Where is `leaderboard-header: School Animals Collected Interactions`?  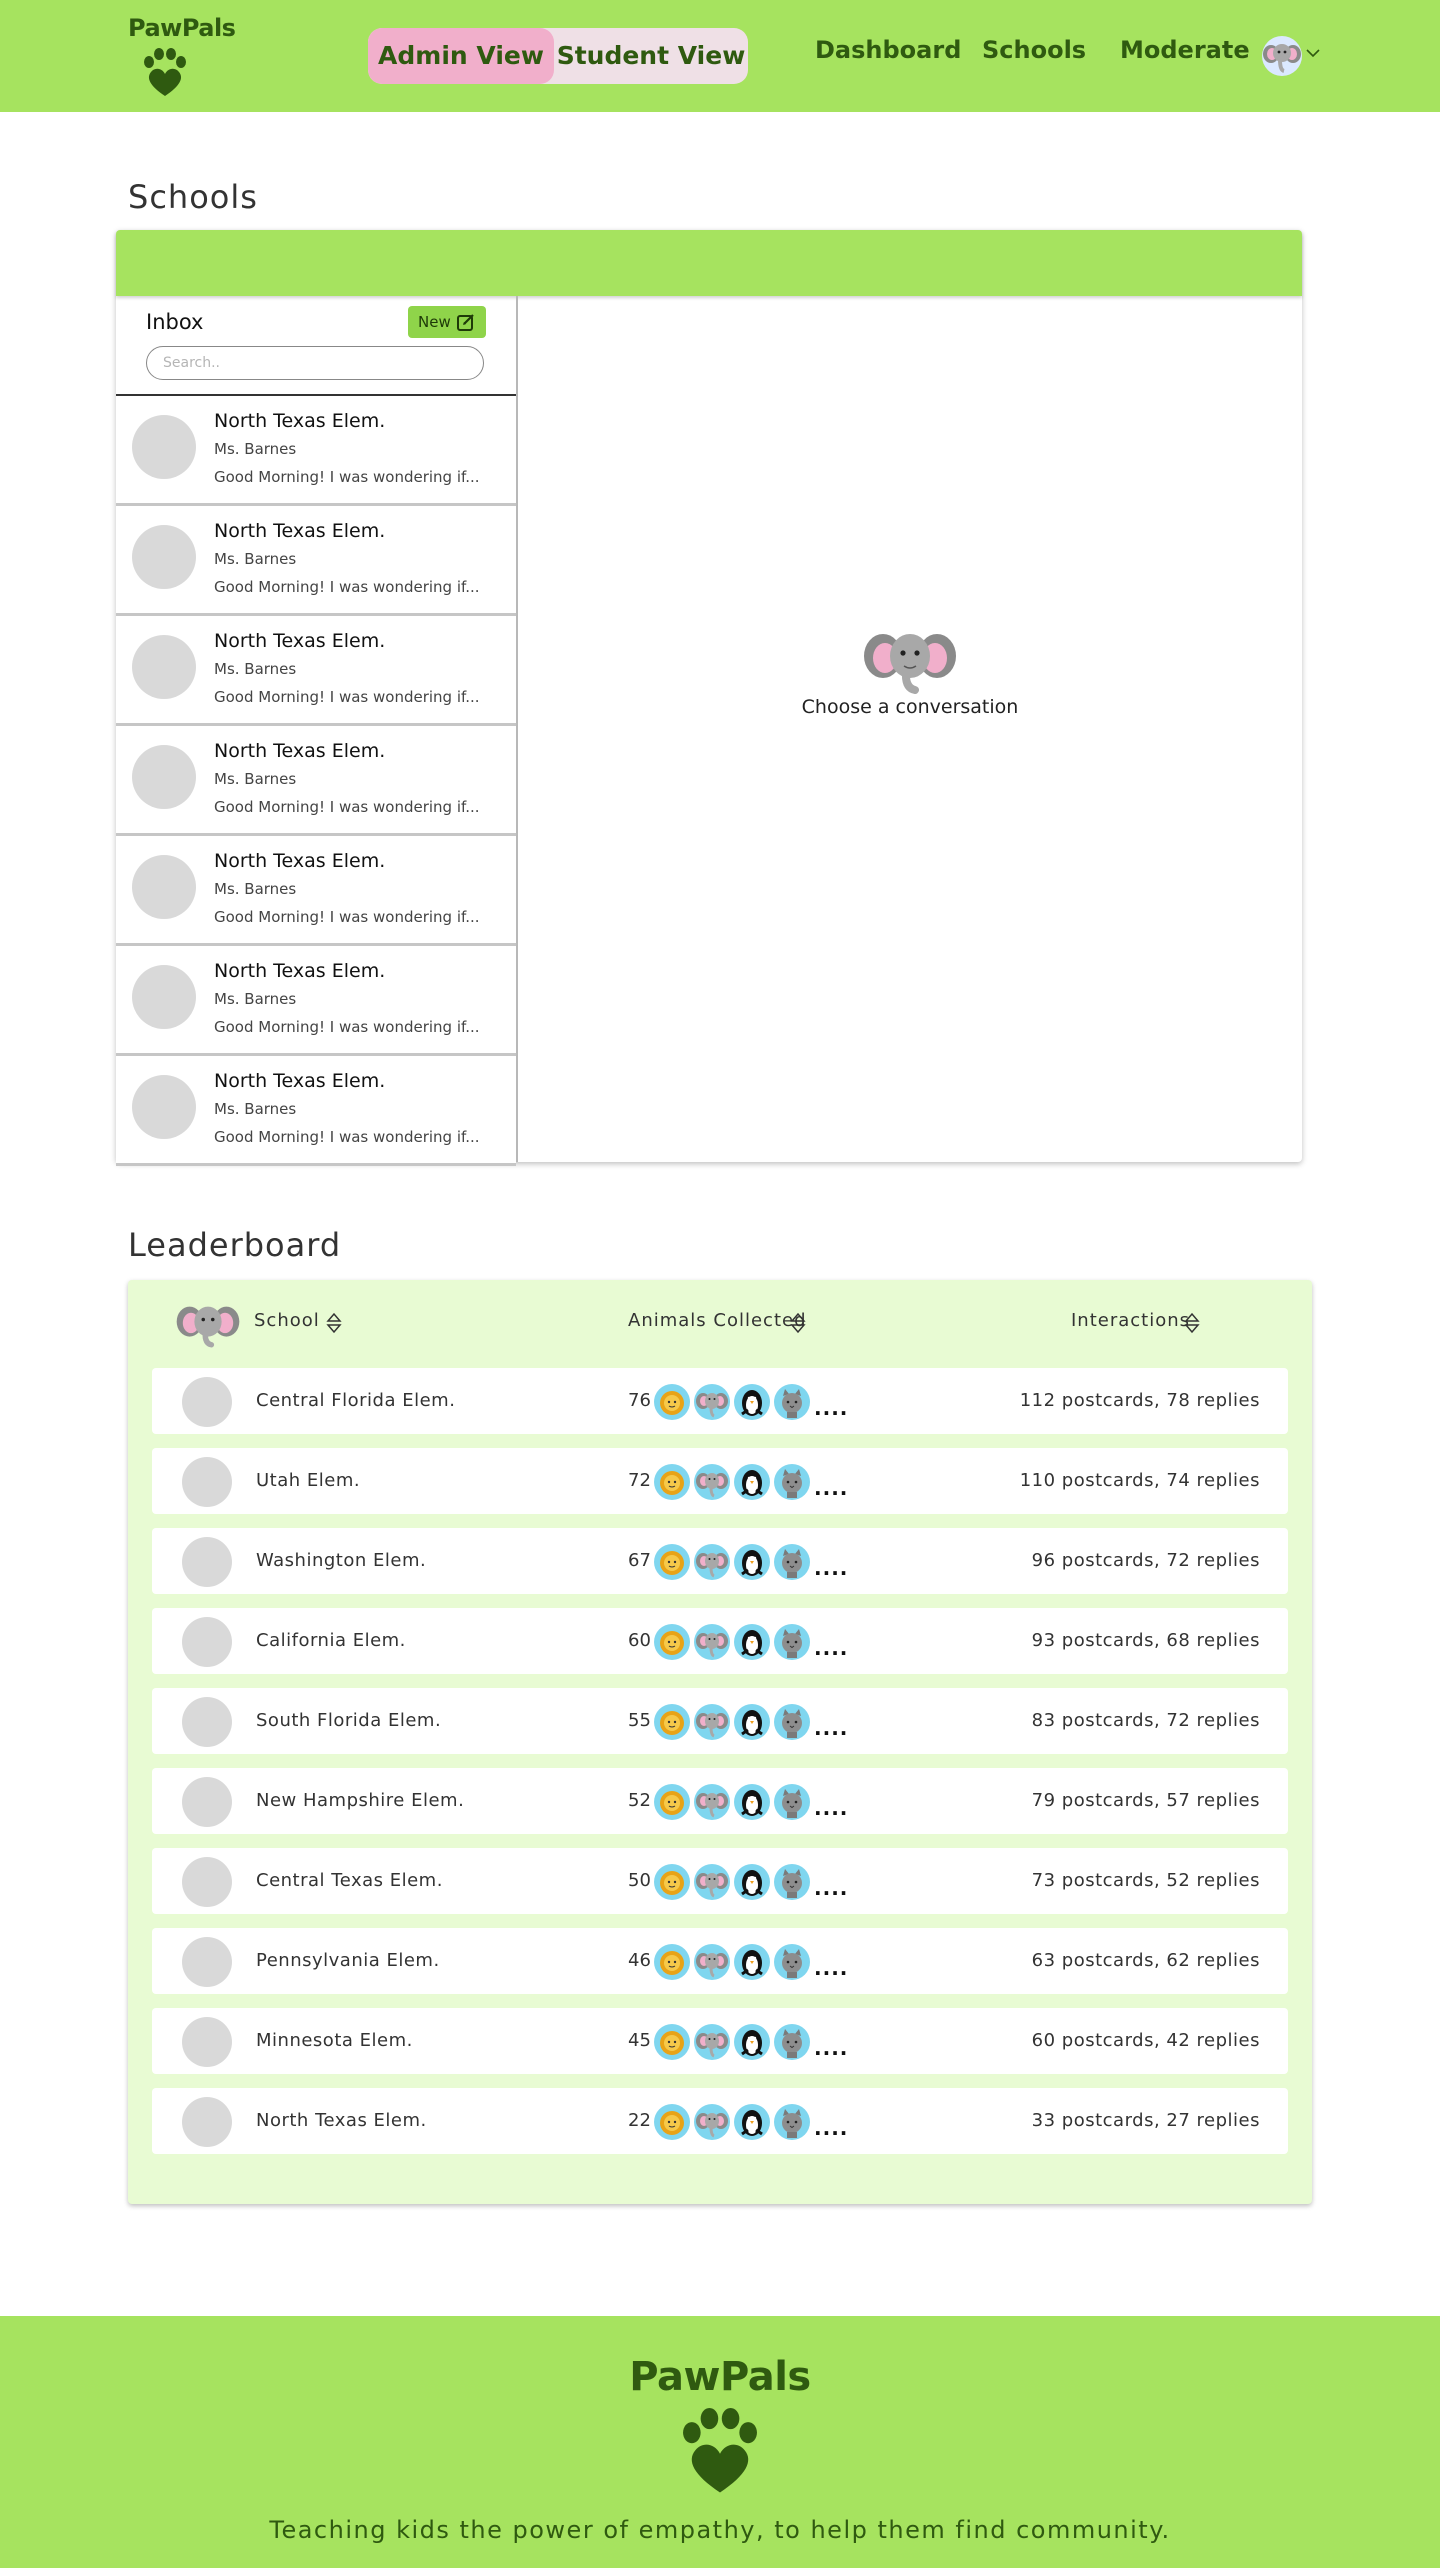
leaderboard-header: School Animals Collected Interactions is located at coordinates (720, 1324).